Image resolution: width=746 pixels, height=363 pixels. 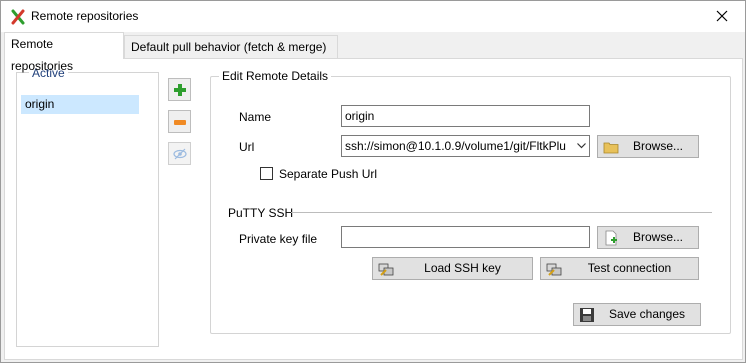 What do you see at coordinates (611, 238) in the screenshot?
I see `new-file-icon` at bounding box center [611, 238].